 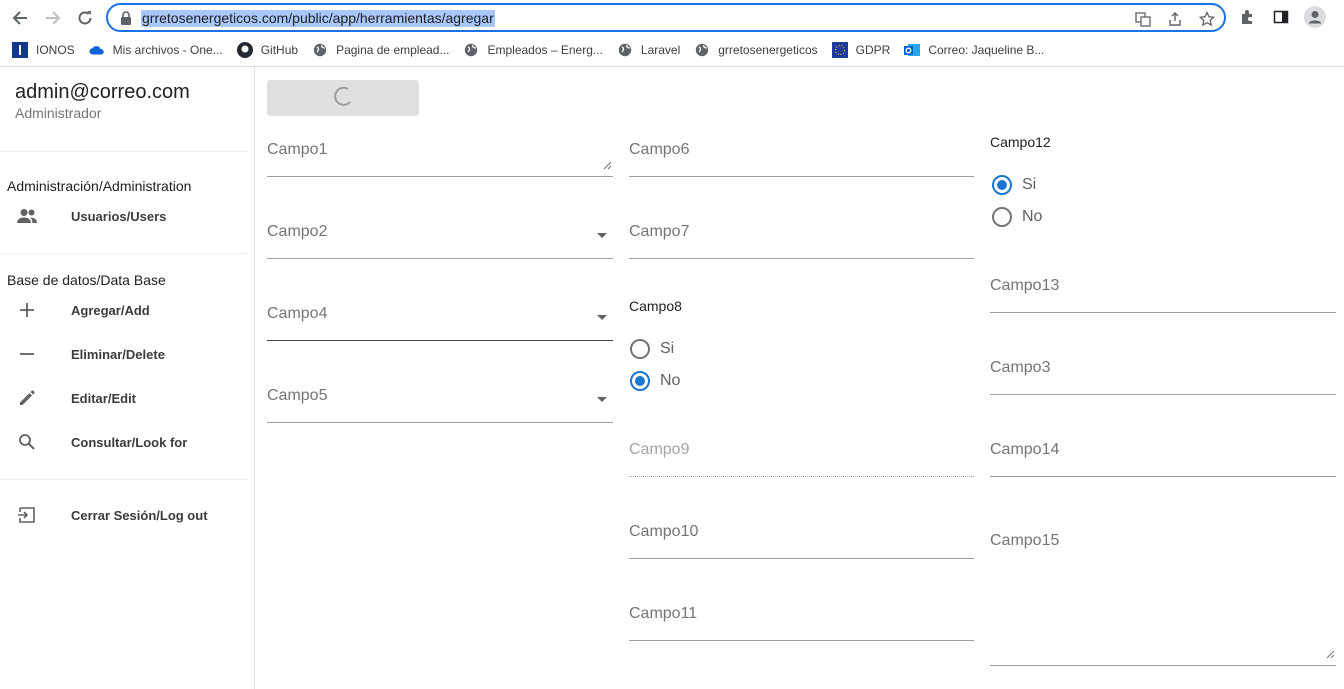 I want to click on sidebar-item-users: Usuarios/Users, so click(x=123, y=216).